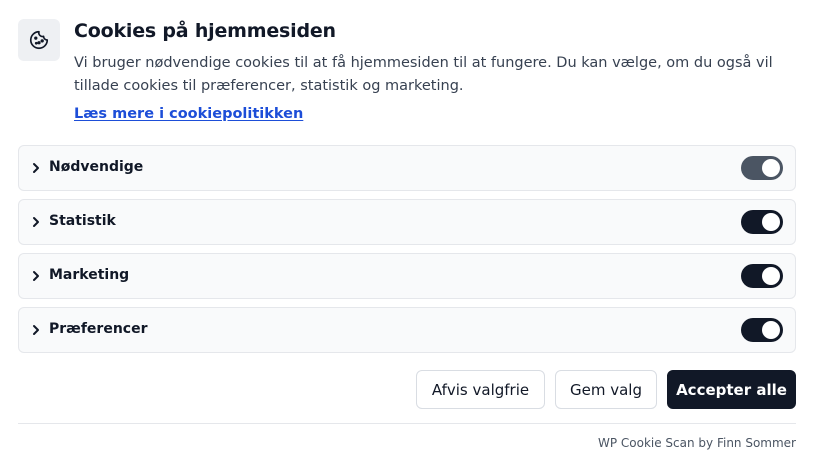 The image size is (814, 467). What do you see at coordinates (89, 275) in the screenshot?
I see `category-label: Marketing` at bounding box center [89, 275].